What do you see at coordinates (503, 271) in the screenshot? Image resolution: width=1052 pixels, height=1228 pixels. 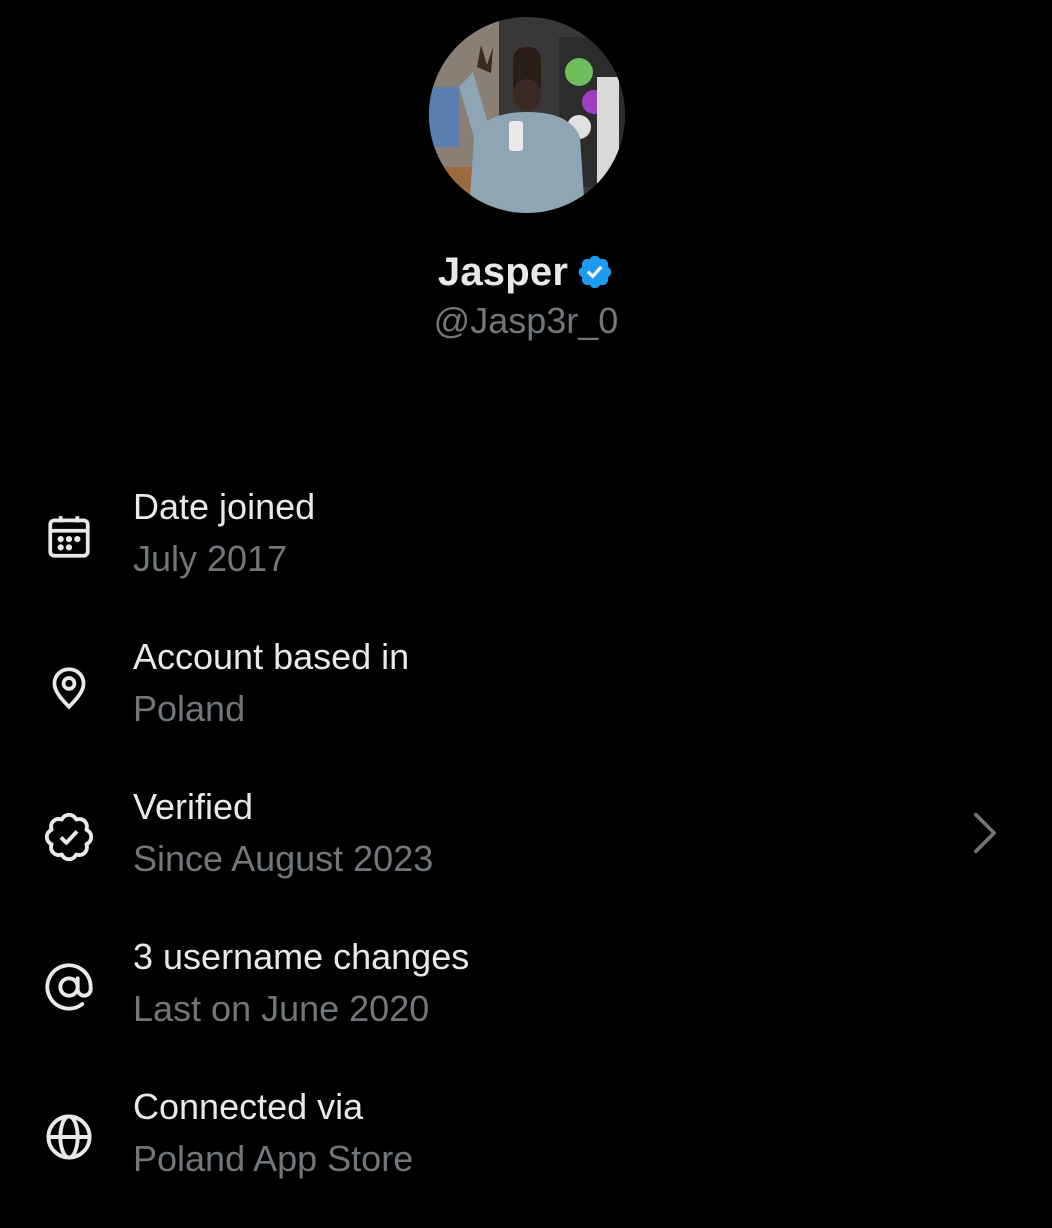 I see `display-name: Jasper` at bounding box center [503, 271].